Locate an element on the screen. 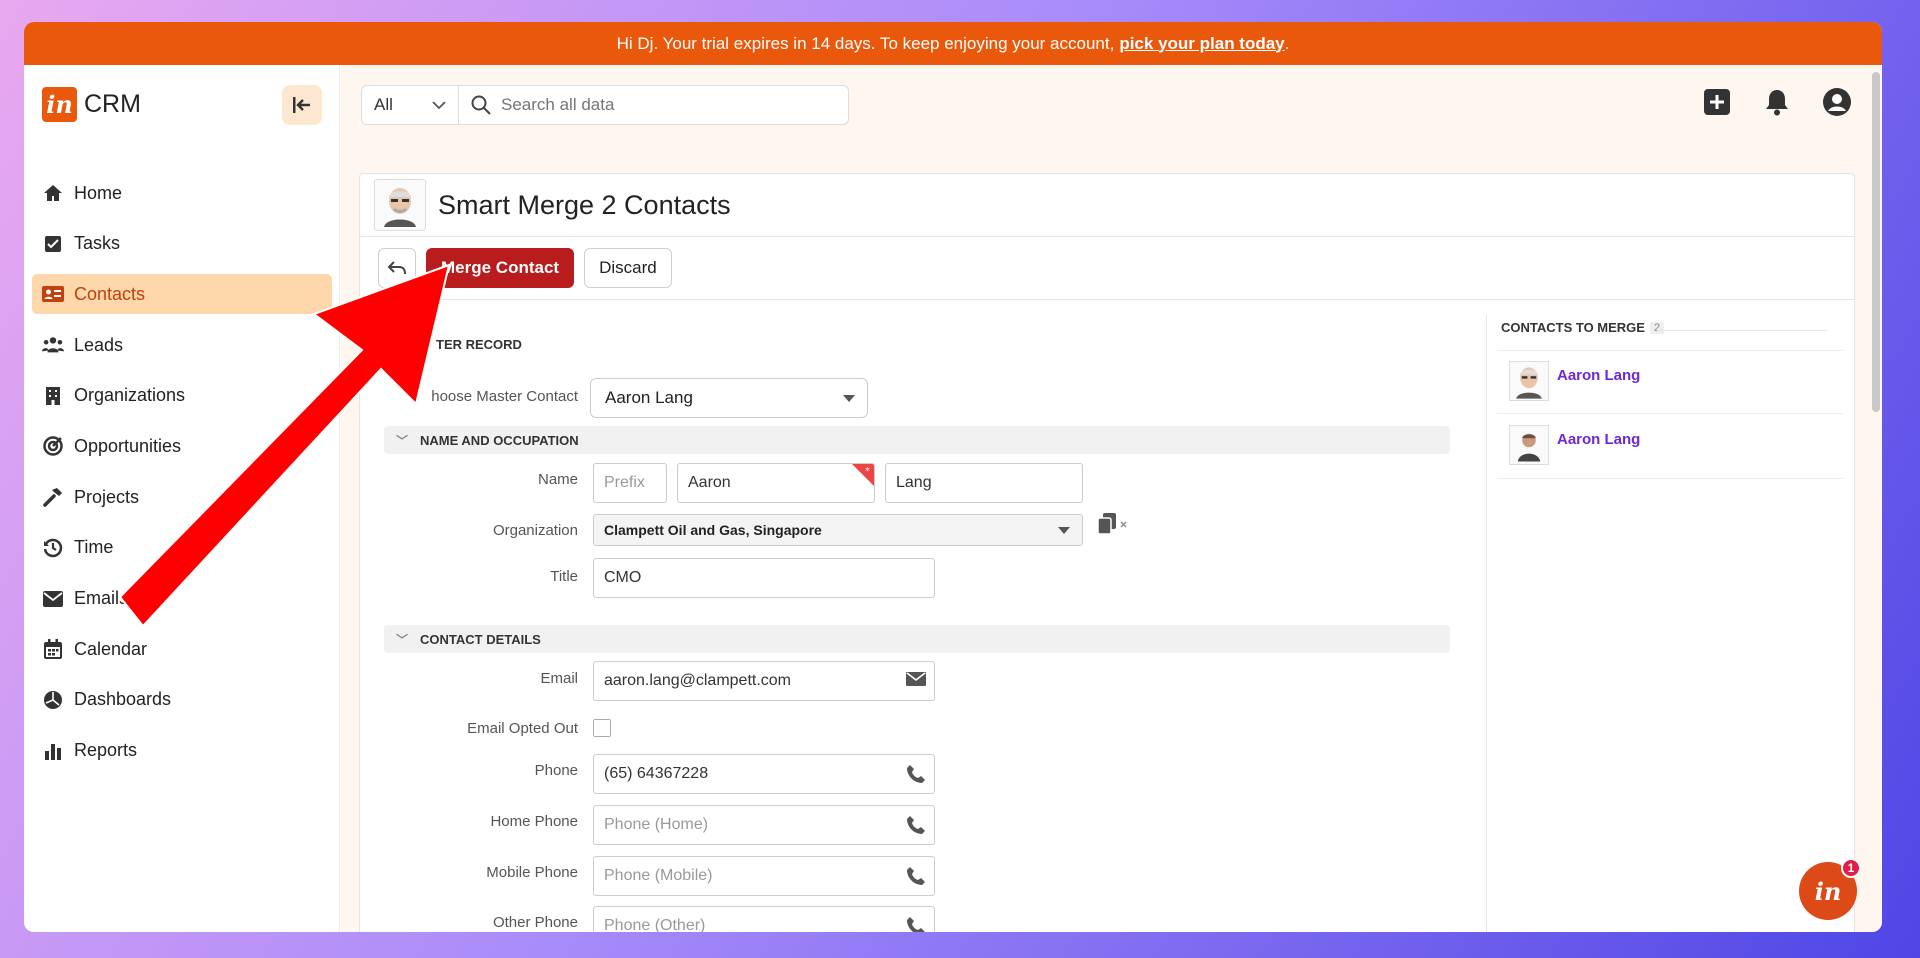 The height and width of the screenshot is (958, 1920). chevron-down-icon is located at coordinates (439, 104).